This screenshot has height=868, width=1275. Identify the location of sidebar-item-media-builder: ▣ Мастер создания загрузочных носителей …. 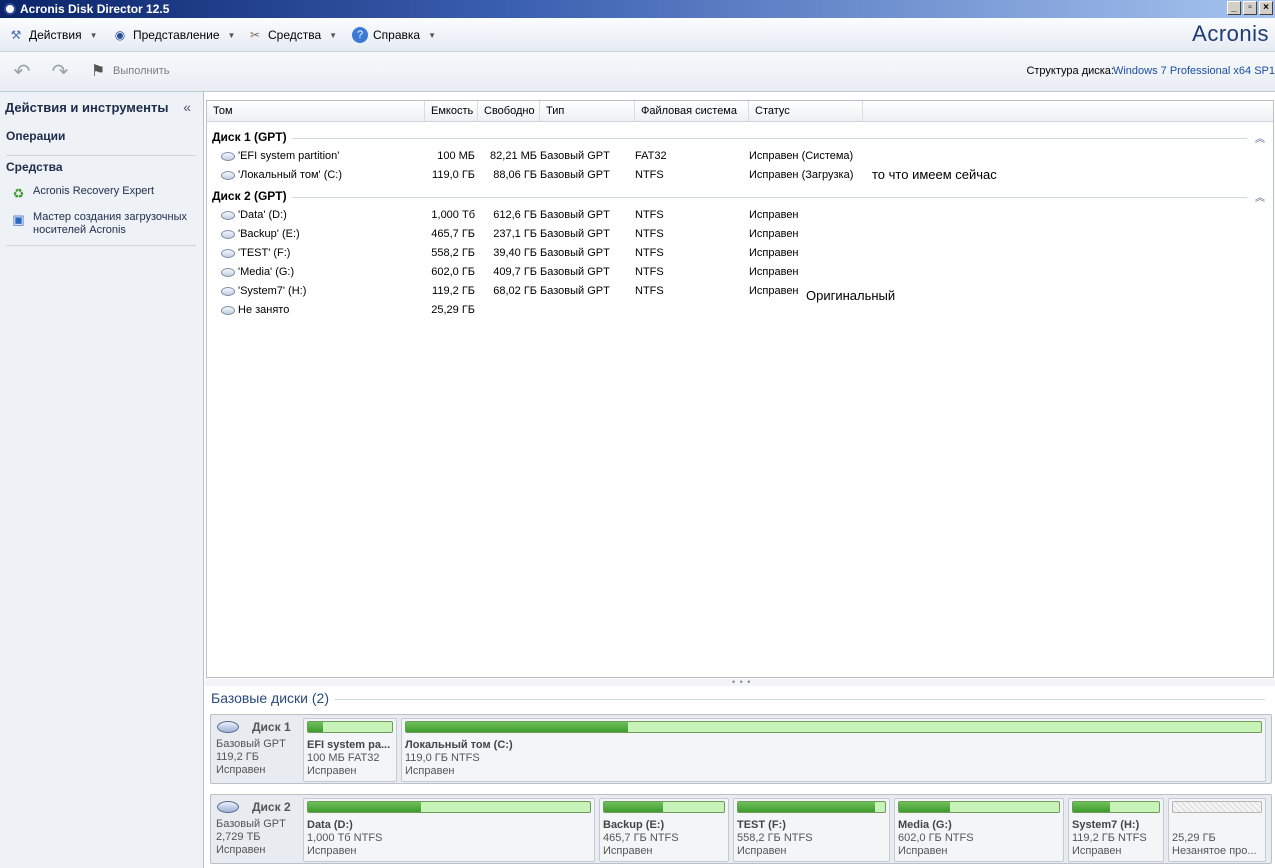
(105, 224).